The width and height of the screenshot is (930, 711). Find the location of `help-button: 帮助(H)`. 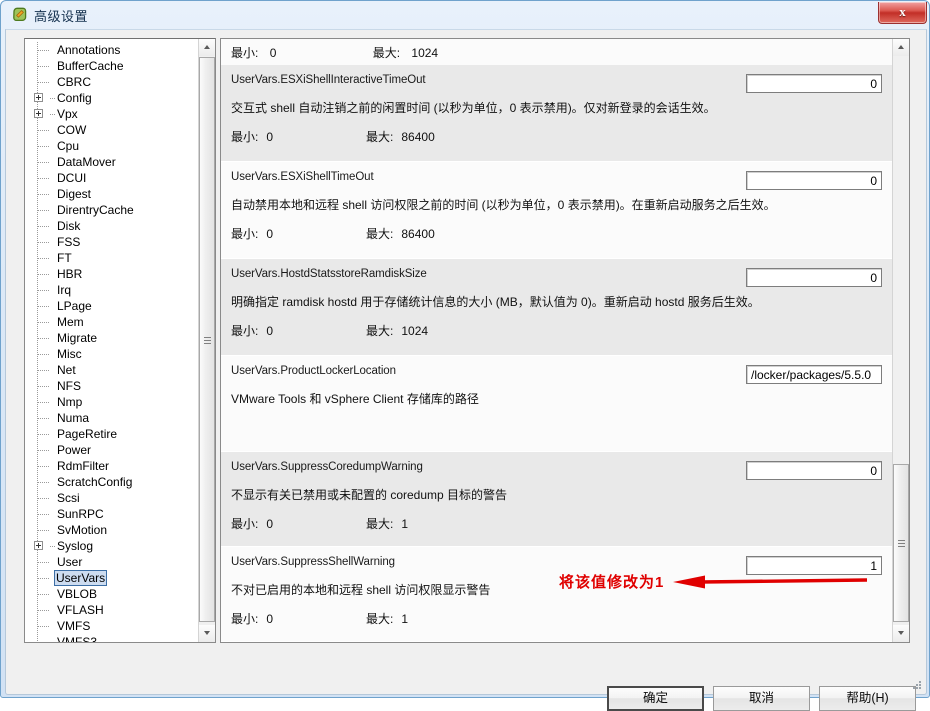

help-button: 帮助(H) is located at coordinates (867, 698).